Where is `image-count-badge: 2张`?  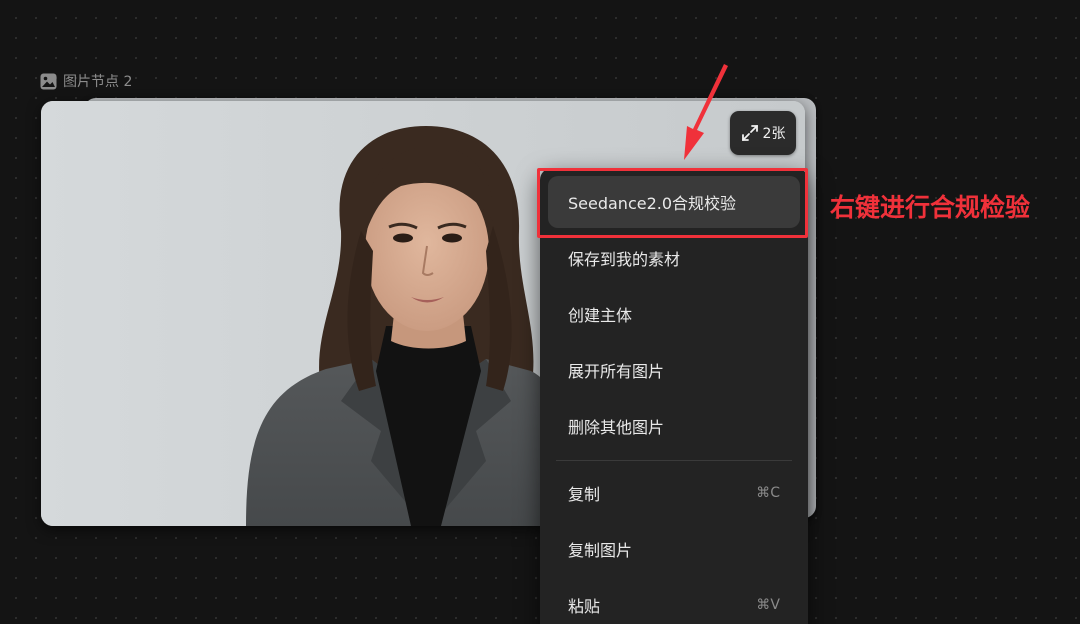 image-count-badge: 2张 is located at coordinates (763, 133).